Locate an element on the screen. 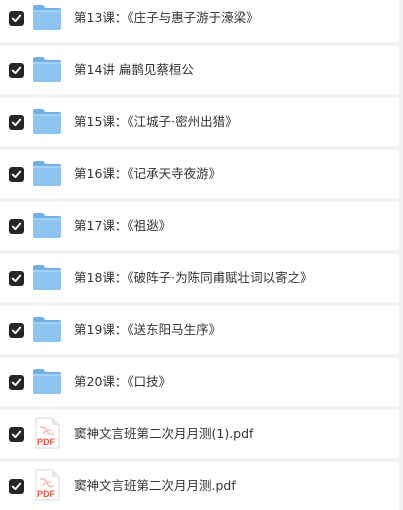 The width and height of the screenshot is (403, 510). file-row: 第14讲 扁鹊见蔡桓公 is located at coordinates (199, 70).